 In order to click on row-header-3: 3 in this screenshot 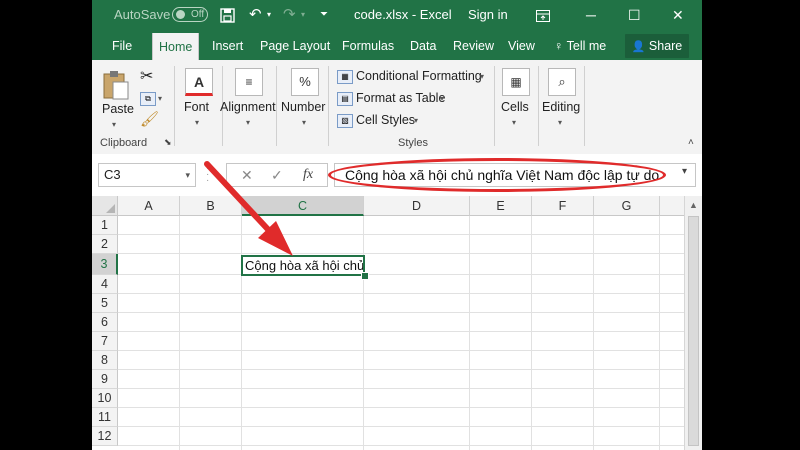, I will do `click(105, 264)`.